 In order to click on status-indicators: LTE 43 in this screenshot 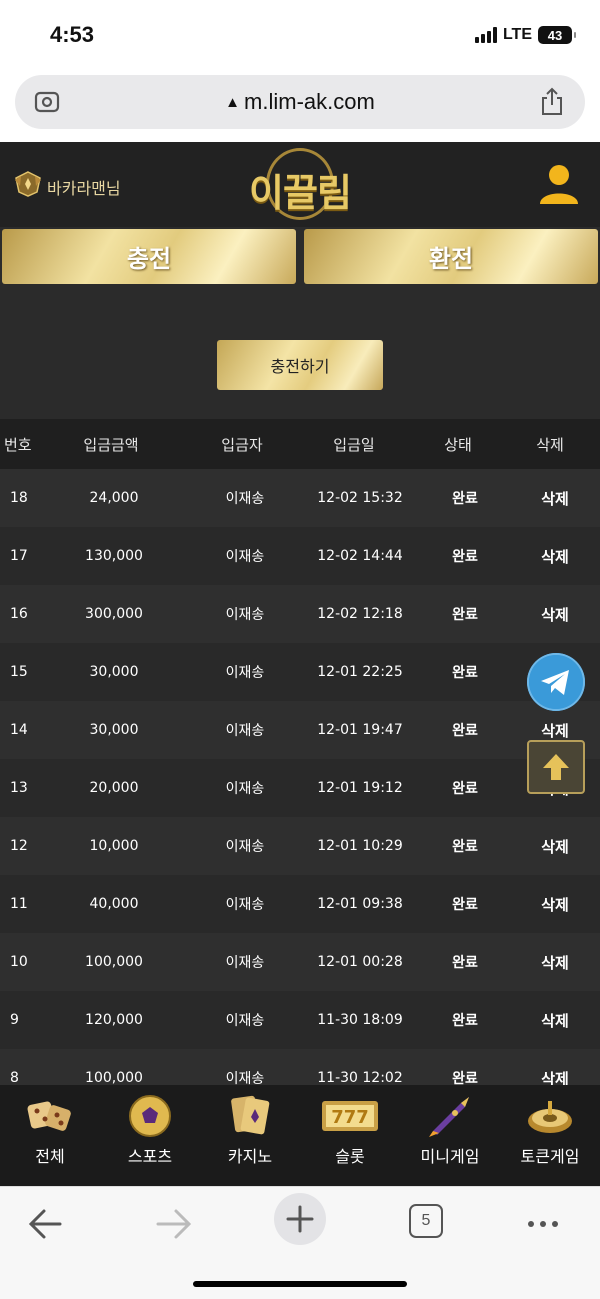, I will do `click(525, 35)`.